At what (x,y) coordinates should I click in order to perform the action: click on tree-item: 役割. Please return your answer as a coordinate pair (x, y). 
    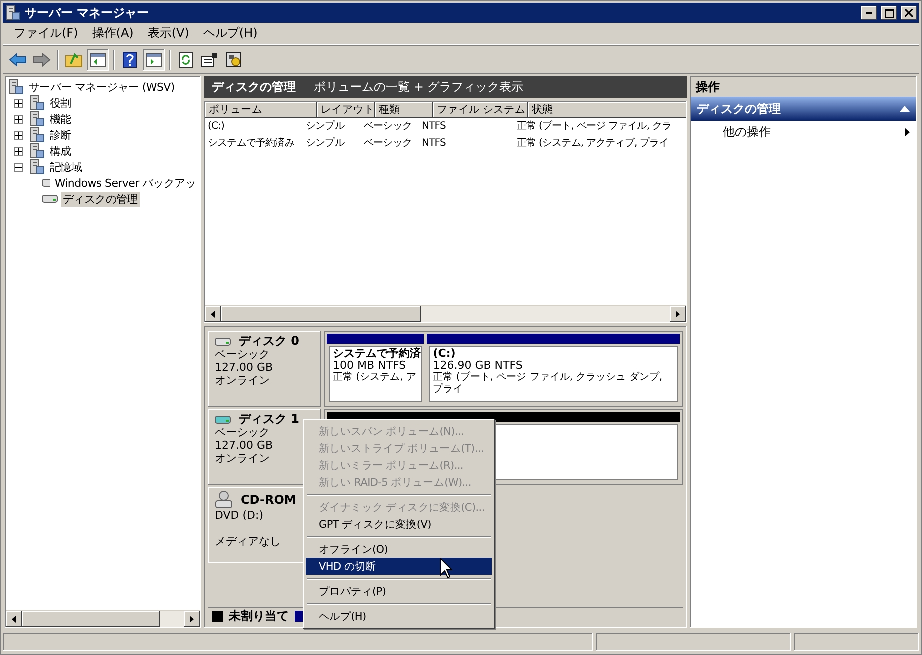
    Looking at the image, I should click on (61, 103).